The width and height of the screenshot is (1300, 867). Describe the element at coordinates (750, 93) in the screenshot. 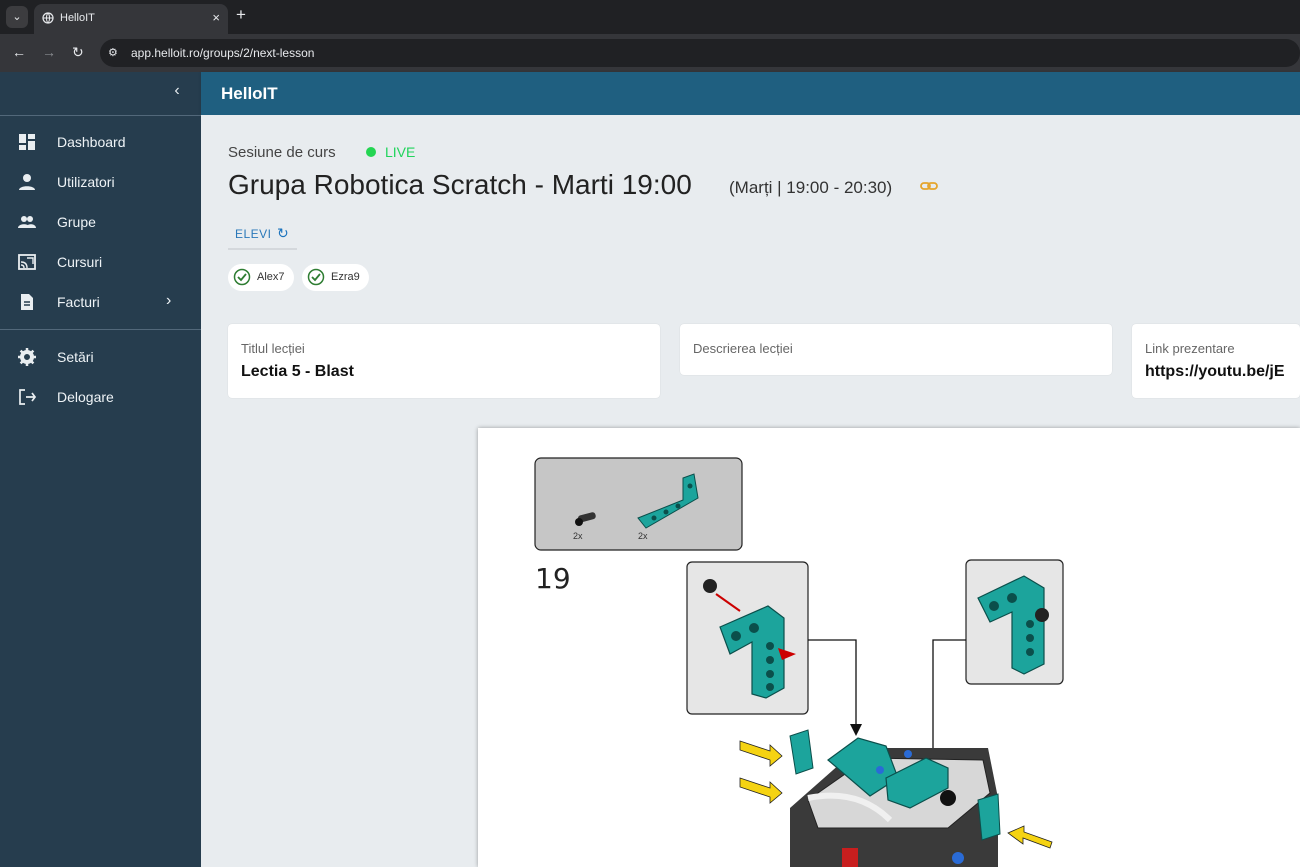

I see `app-header: HelloIT` at that location.